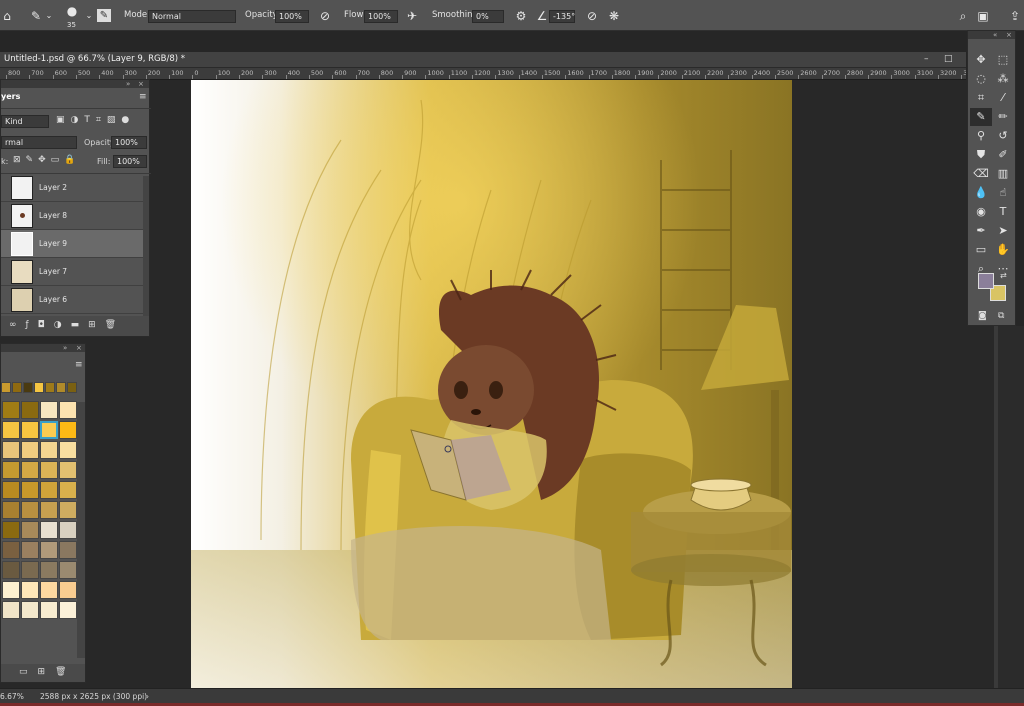 This screenshot has width=1024, height=706. Describe the element at coordinates (488, 16) in the screenshot. I see `smoothing-field: 0%` at that location.